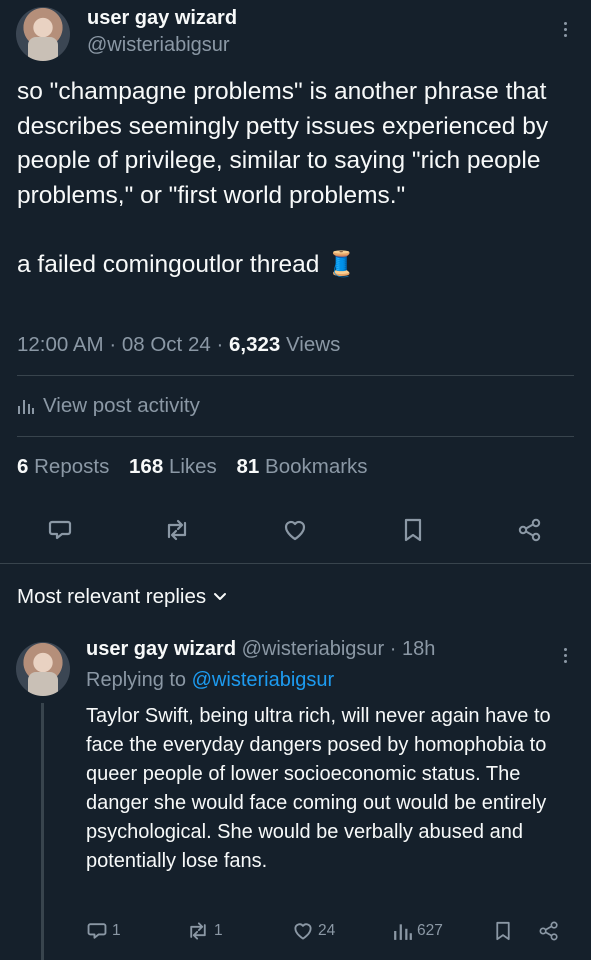 The height and width of the screenshot is (960, 591). I want to click on reposts-label: Reposts, so click(72, 466).